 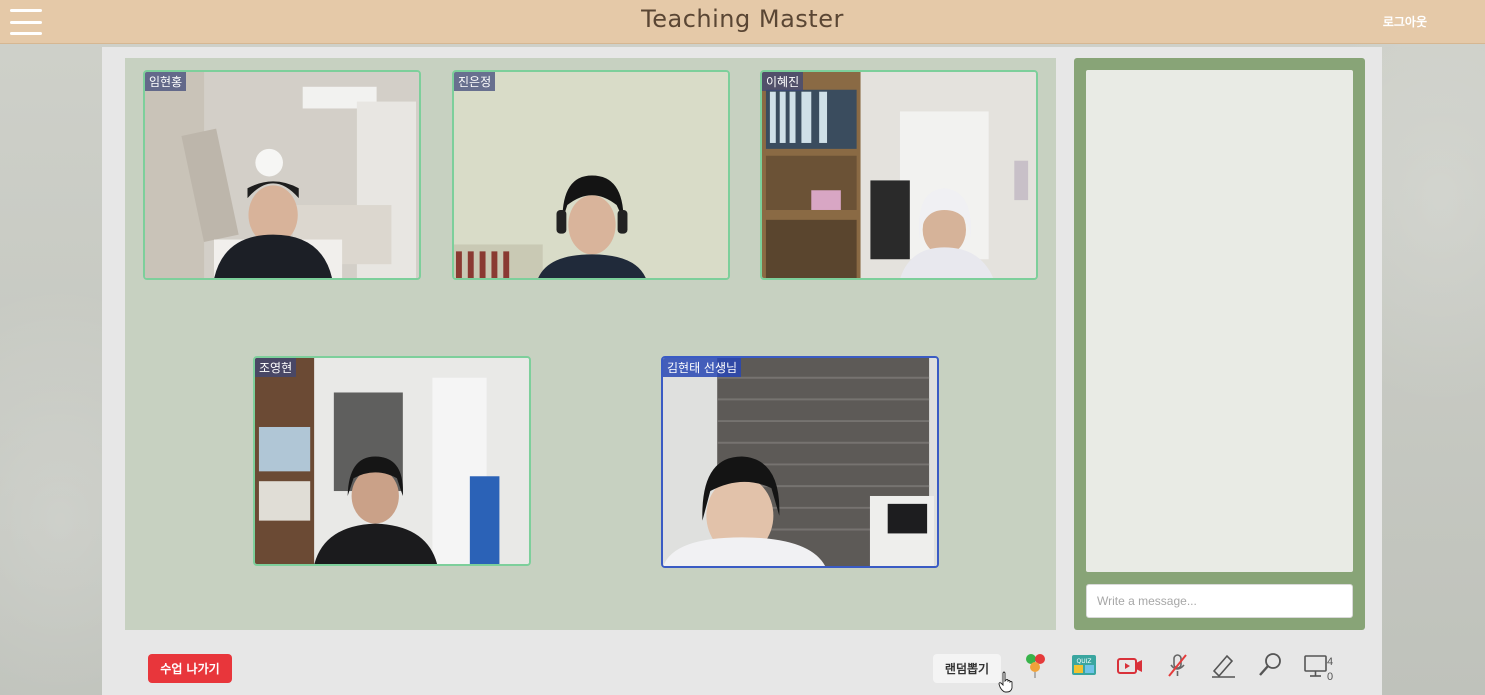 What do you see at coordinates (276, 367) in the screenshot?
I see `participant-name: 조영현` at bounding box center [276, 367].